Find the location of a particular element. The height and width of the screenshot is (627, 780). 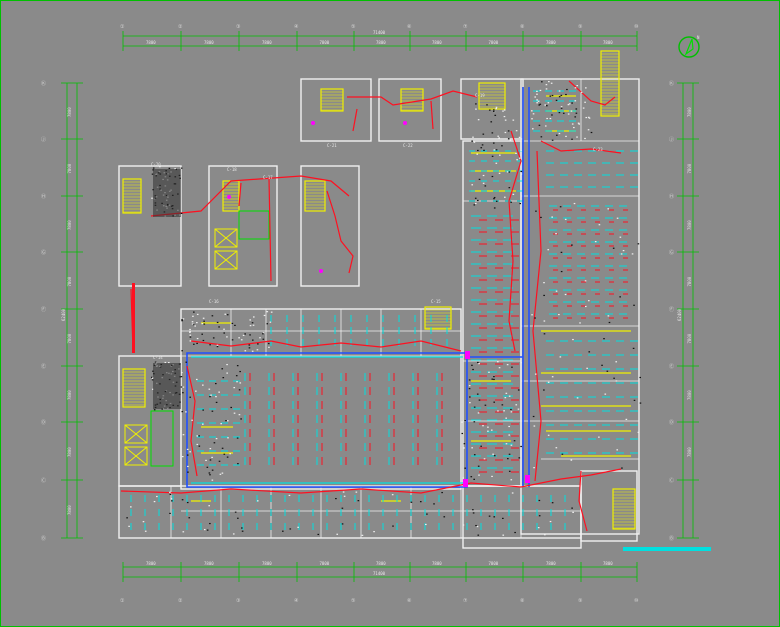

axis-label-left: Ⓕ is located at coordinates (43, 309).